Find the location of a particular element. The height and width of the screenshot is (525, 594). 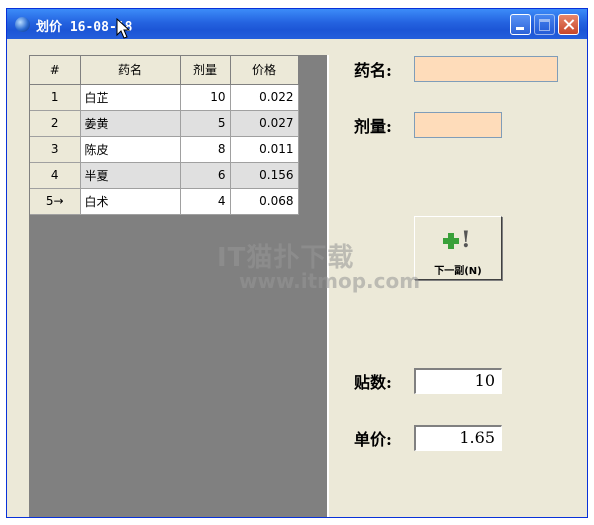

table-row: 1 白芷 10 0.022 is located at coordinates (164, 97).